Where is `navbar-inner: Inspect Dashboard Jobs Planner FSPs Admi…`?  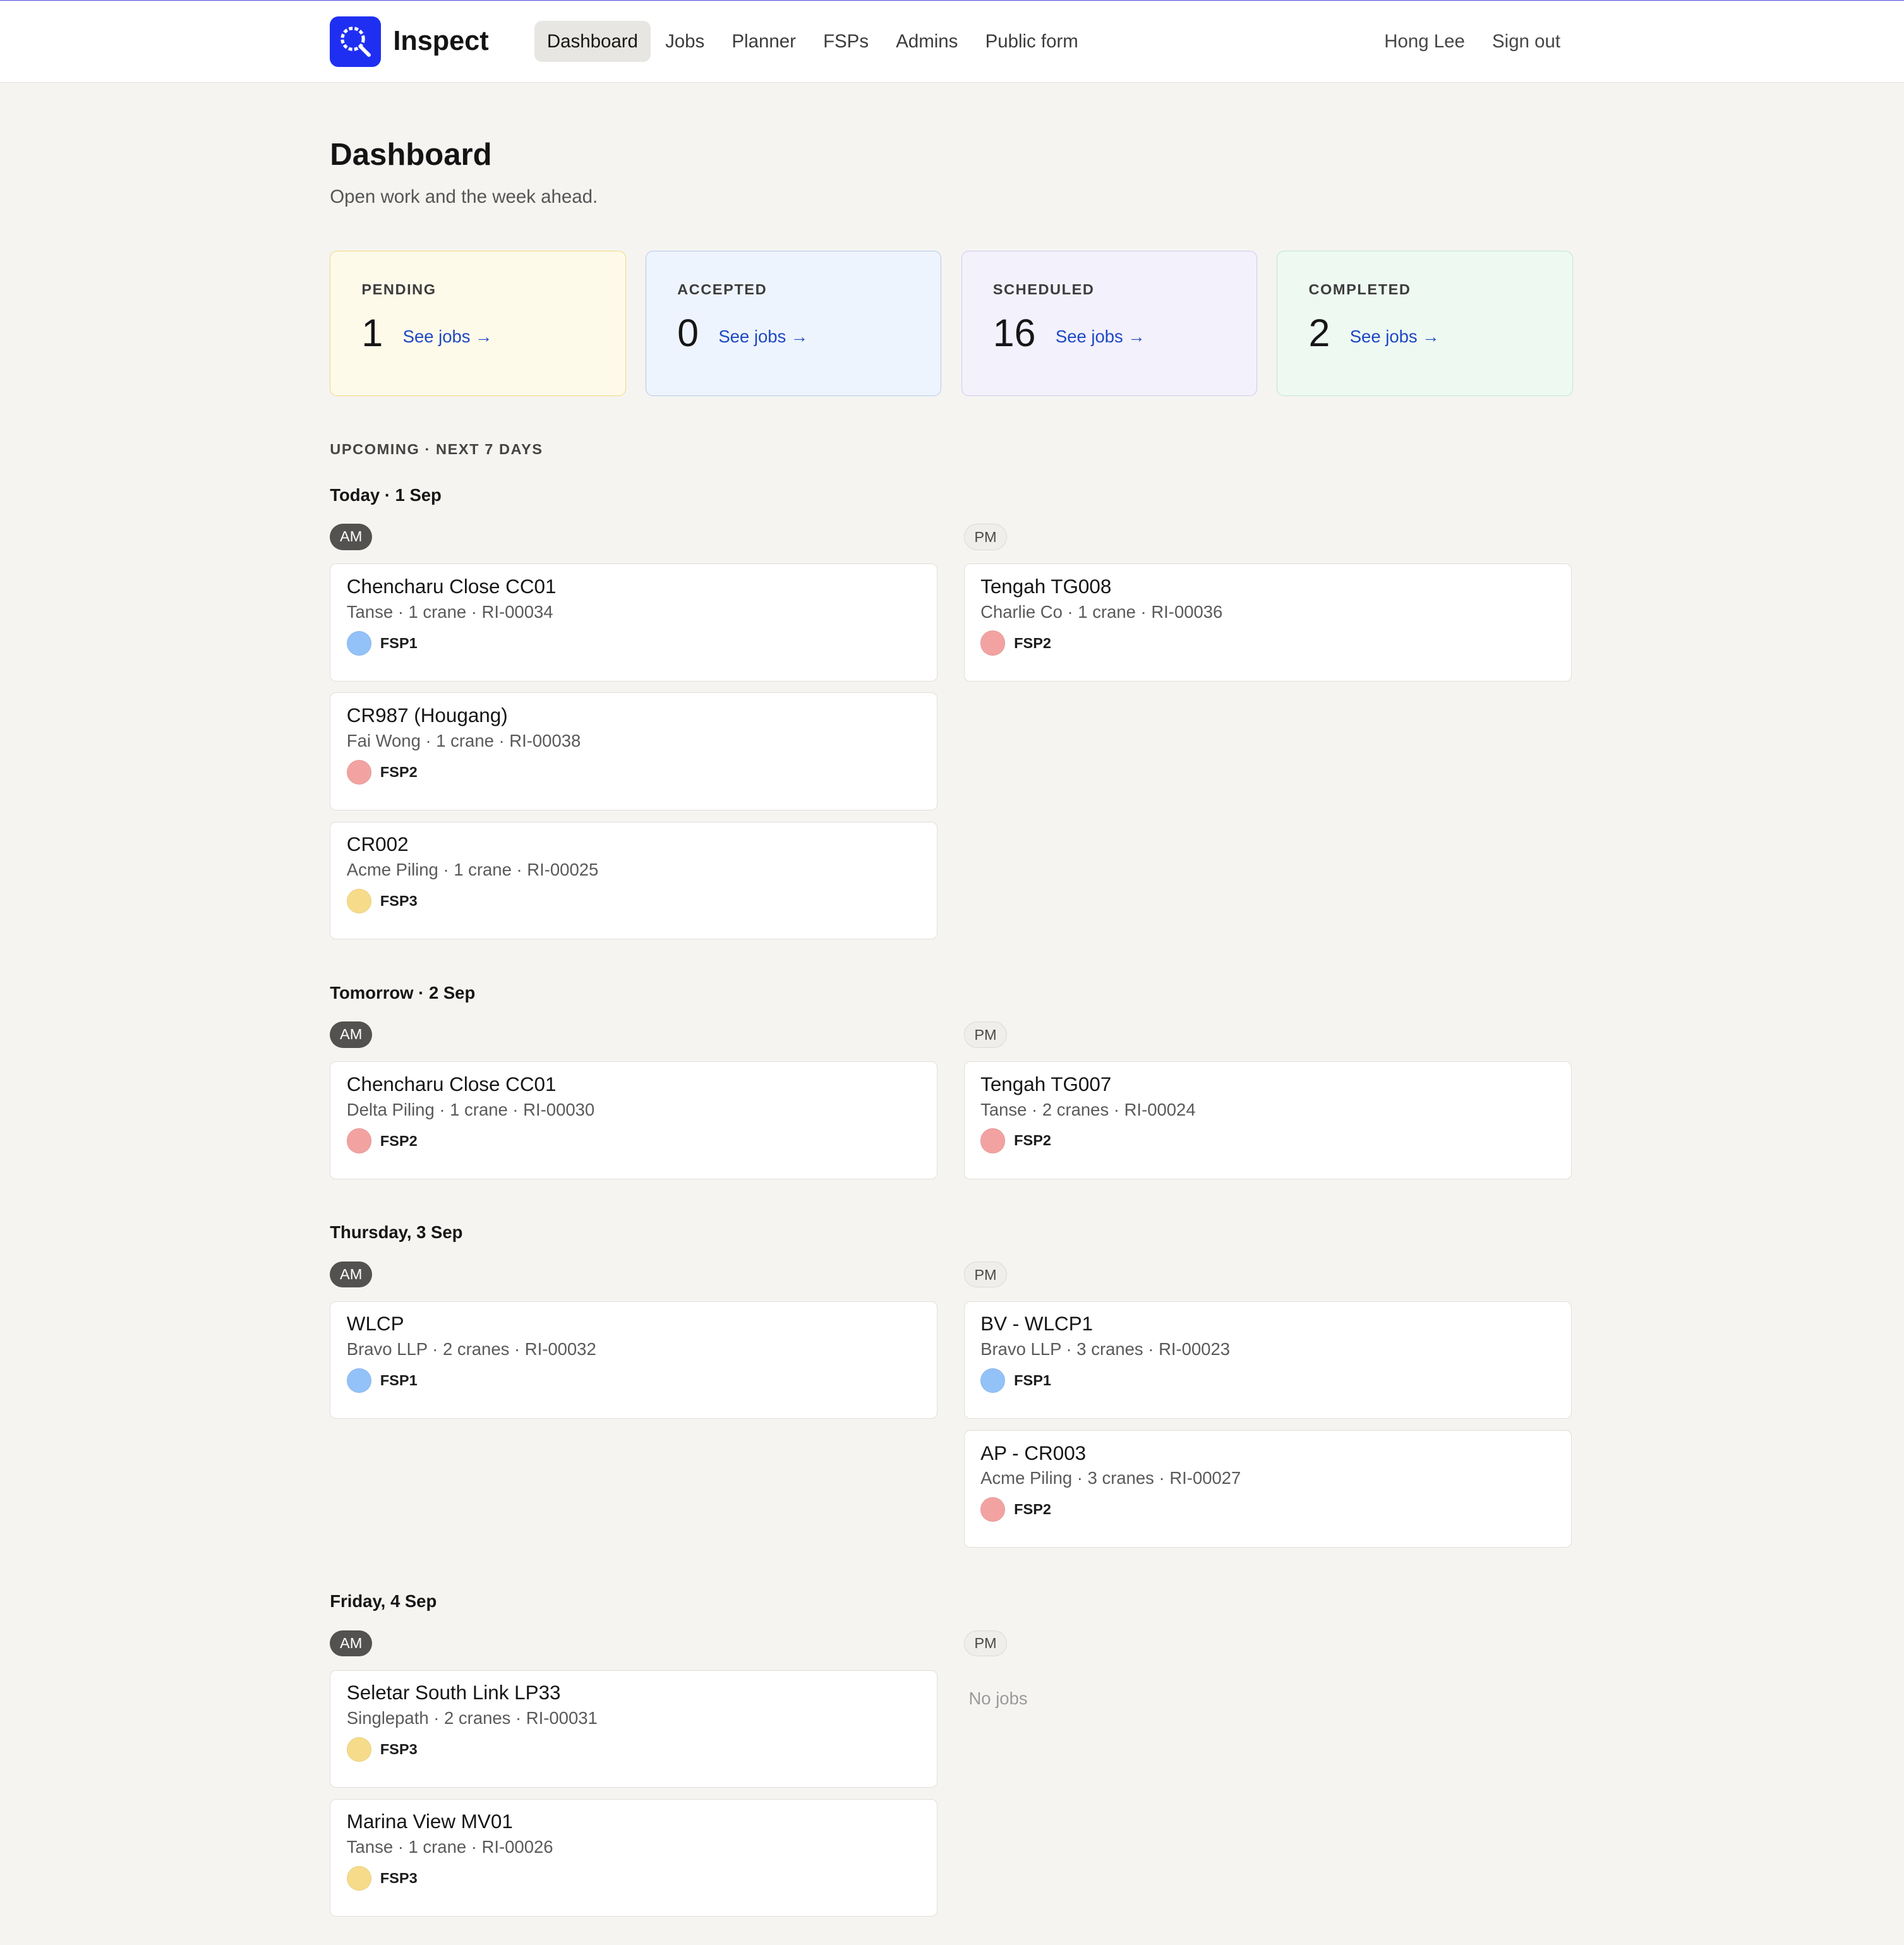
navbar-inner: Inspect Dashboard Jobs Planner FSPs Admi… is located at coordinates (951, 42).